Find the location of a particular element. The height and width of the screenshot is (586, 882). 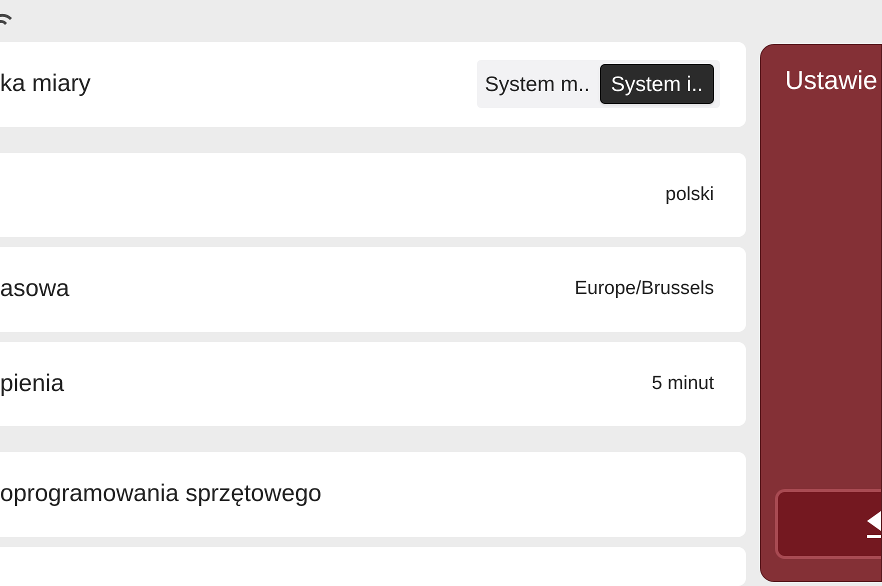

setting-label: asowa is located at coordinates (35, 289).